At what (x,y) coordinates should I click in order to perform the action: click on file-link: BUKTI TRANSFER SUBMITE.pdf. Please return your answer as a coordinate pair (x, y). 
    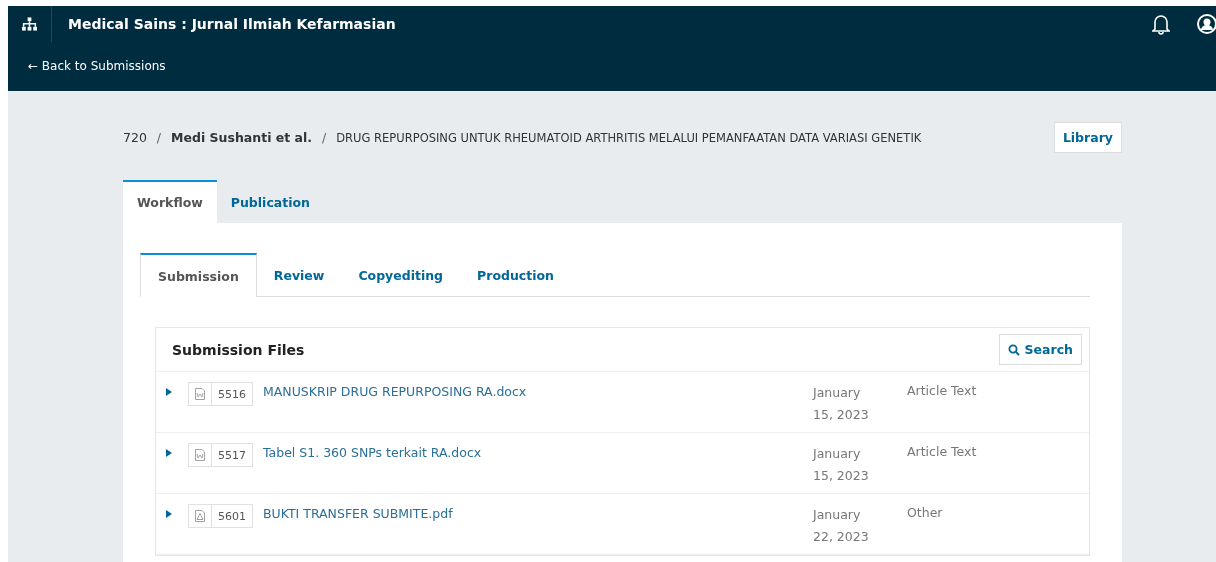
    Looking at the image, I should click on (538, 513).